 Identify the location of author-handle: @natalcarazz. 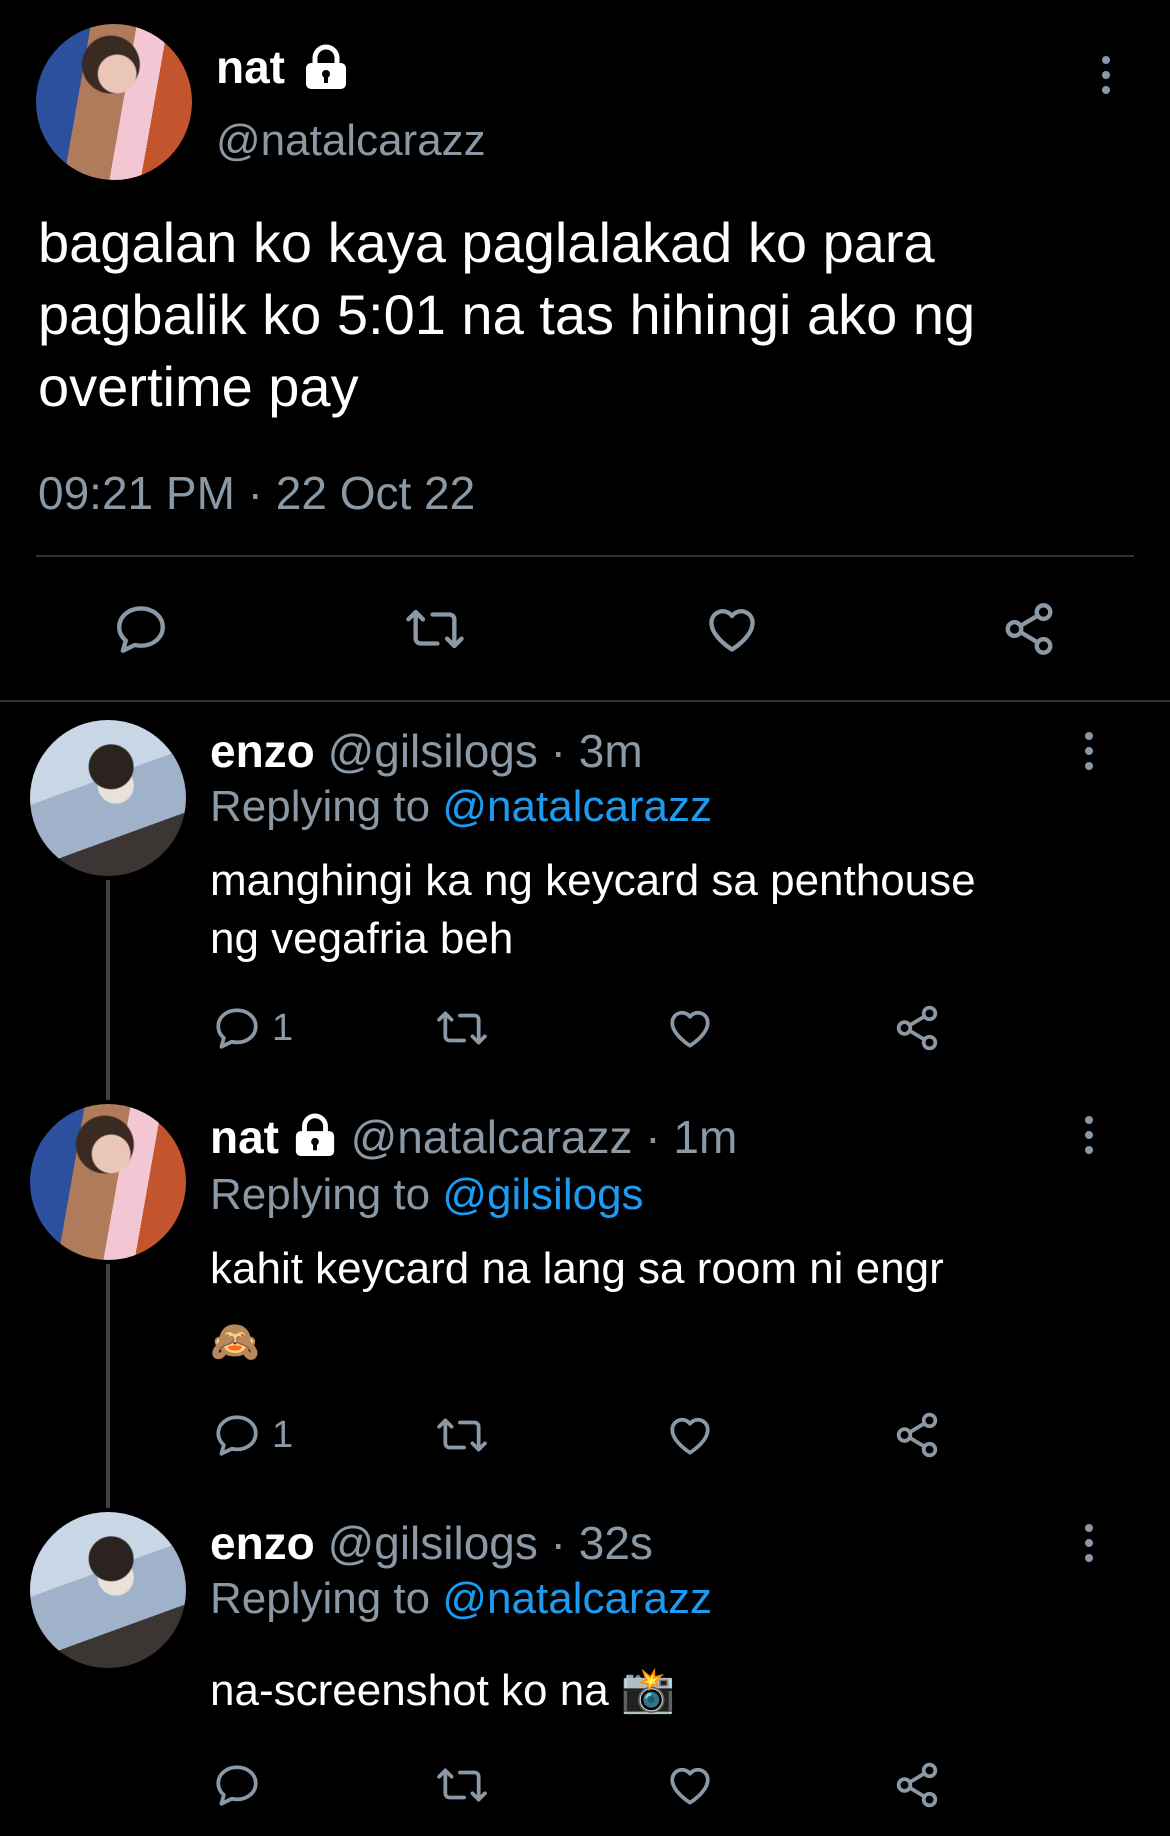
(351, 141).